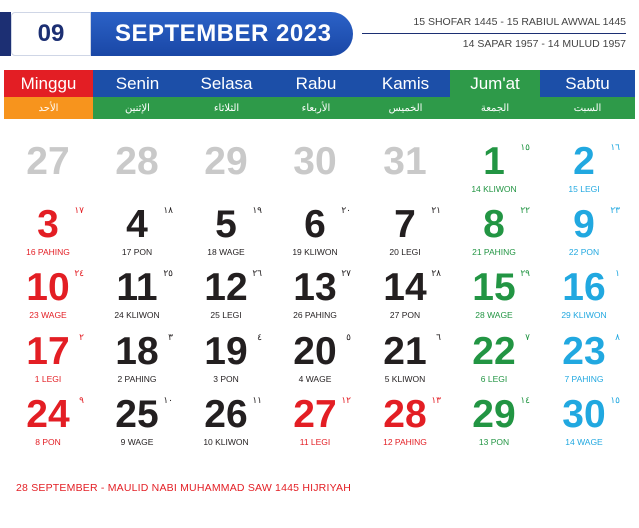 The width and height of the screenshot is (639, 528). What do you see at coordinates (168, 273) in the screenshot?
I see `hijri-day-number: ٢٥` at bounding box center [168, 273].